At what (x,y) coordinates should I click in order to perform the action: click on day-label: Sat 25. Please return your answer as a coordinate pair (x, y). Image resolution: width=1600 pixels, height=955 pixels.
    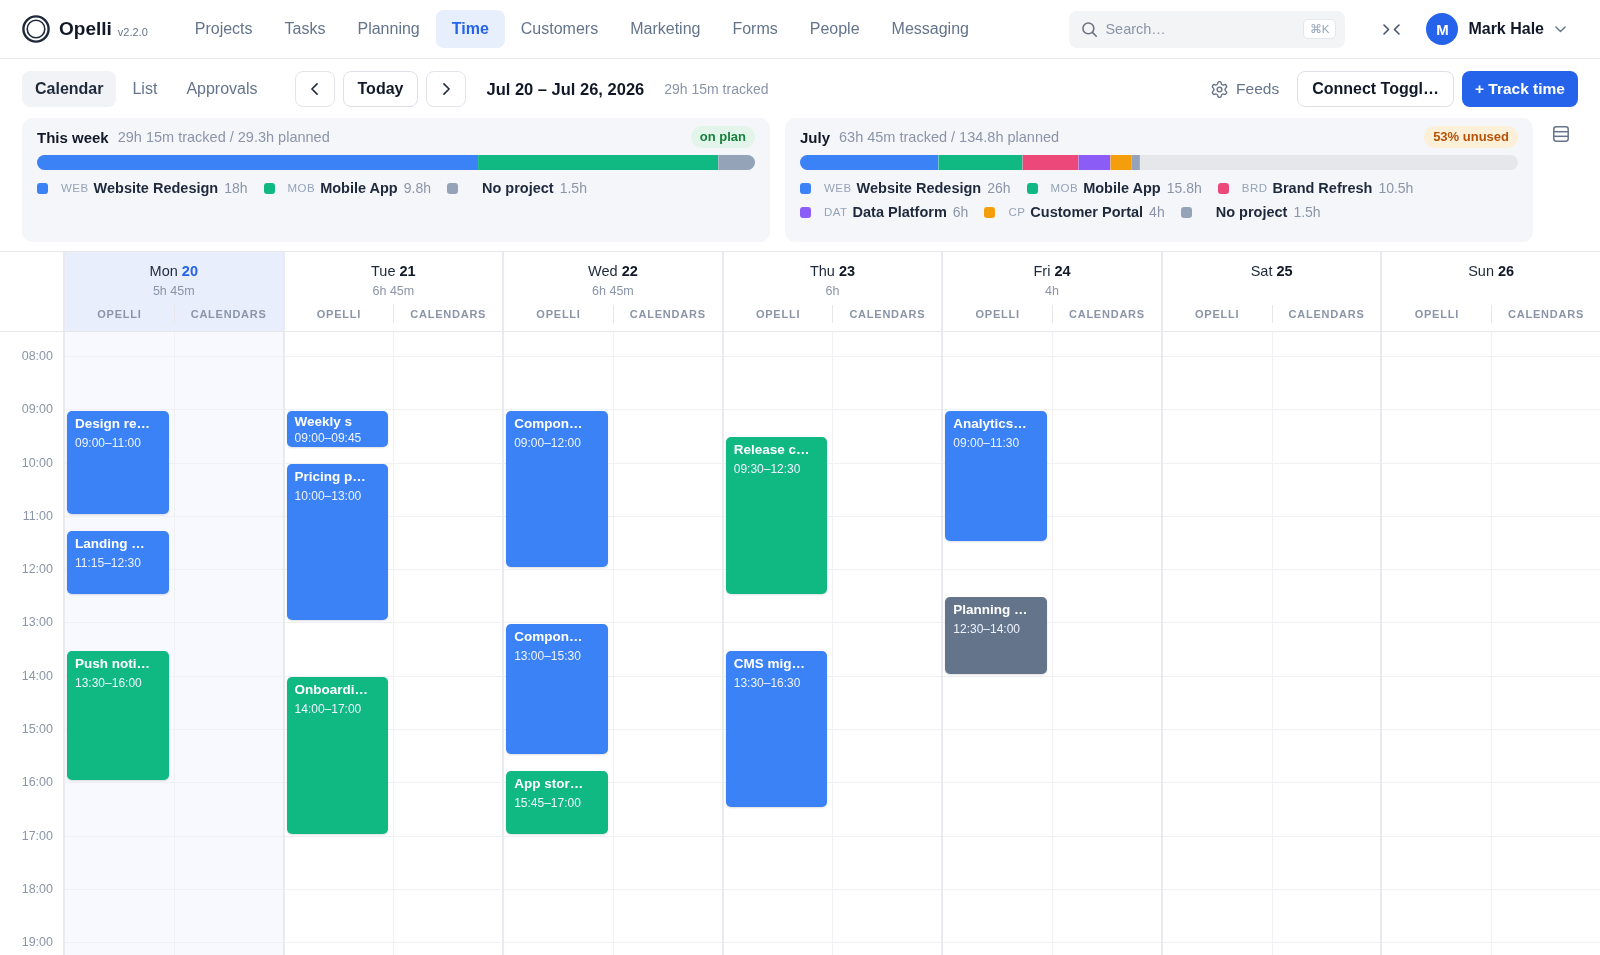
    Looking at the image, I should click on (1271, 271).